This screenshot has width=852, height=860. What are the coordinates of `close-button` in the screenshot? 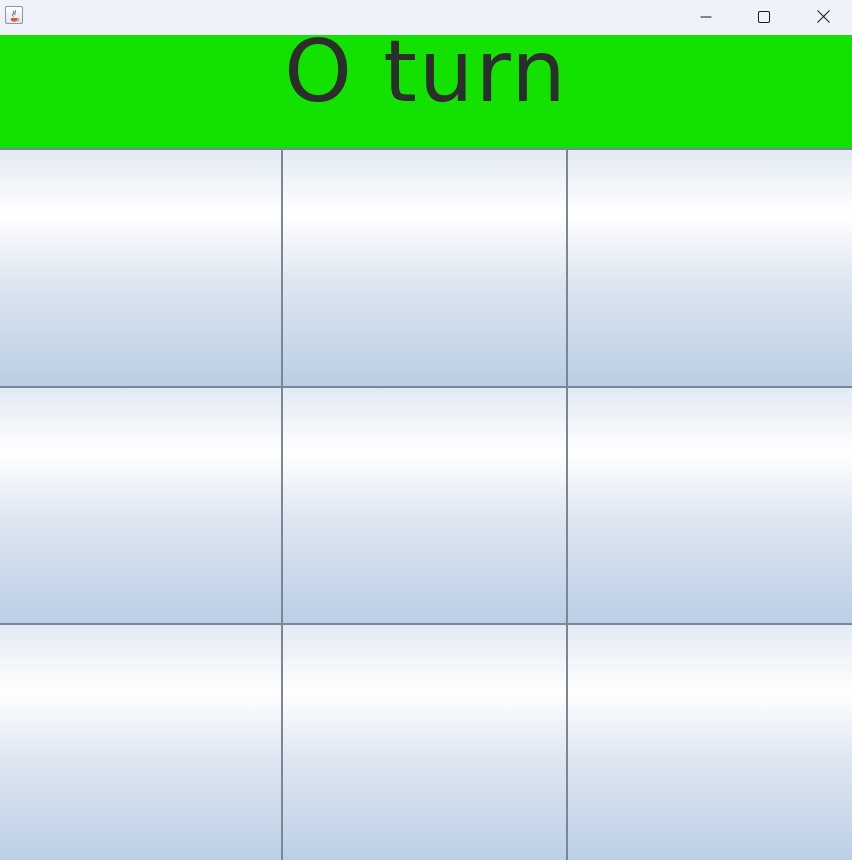 It's located at (823, 16).